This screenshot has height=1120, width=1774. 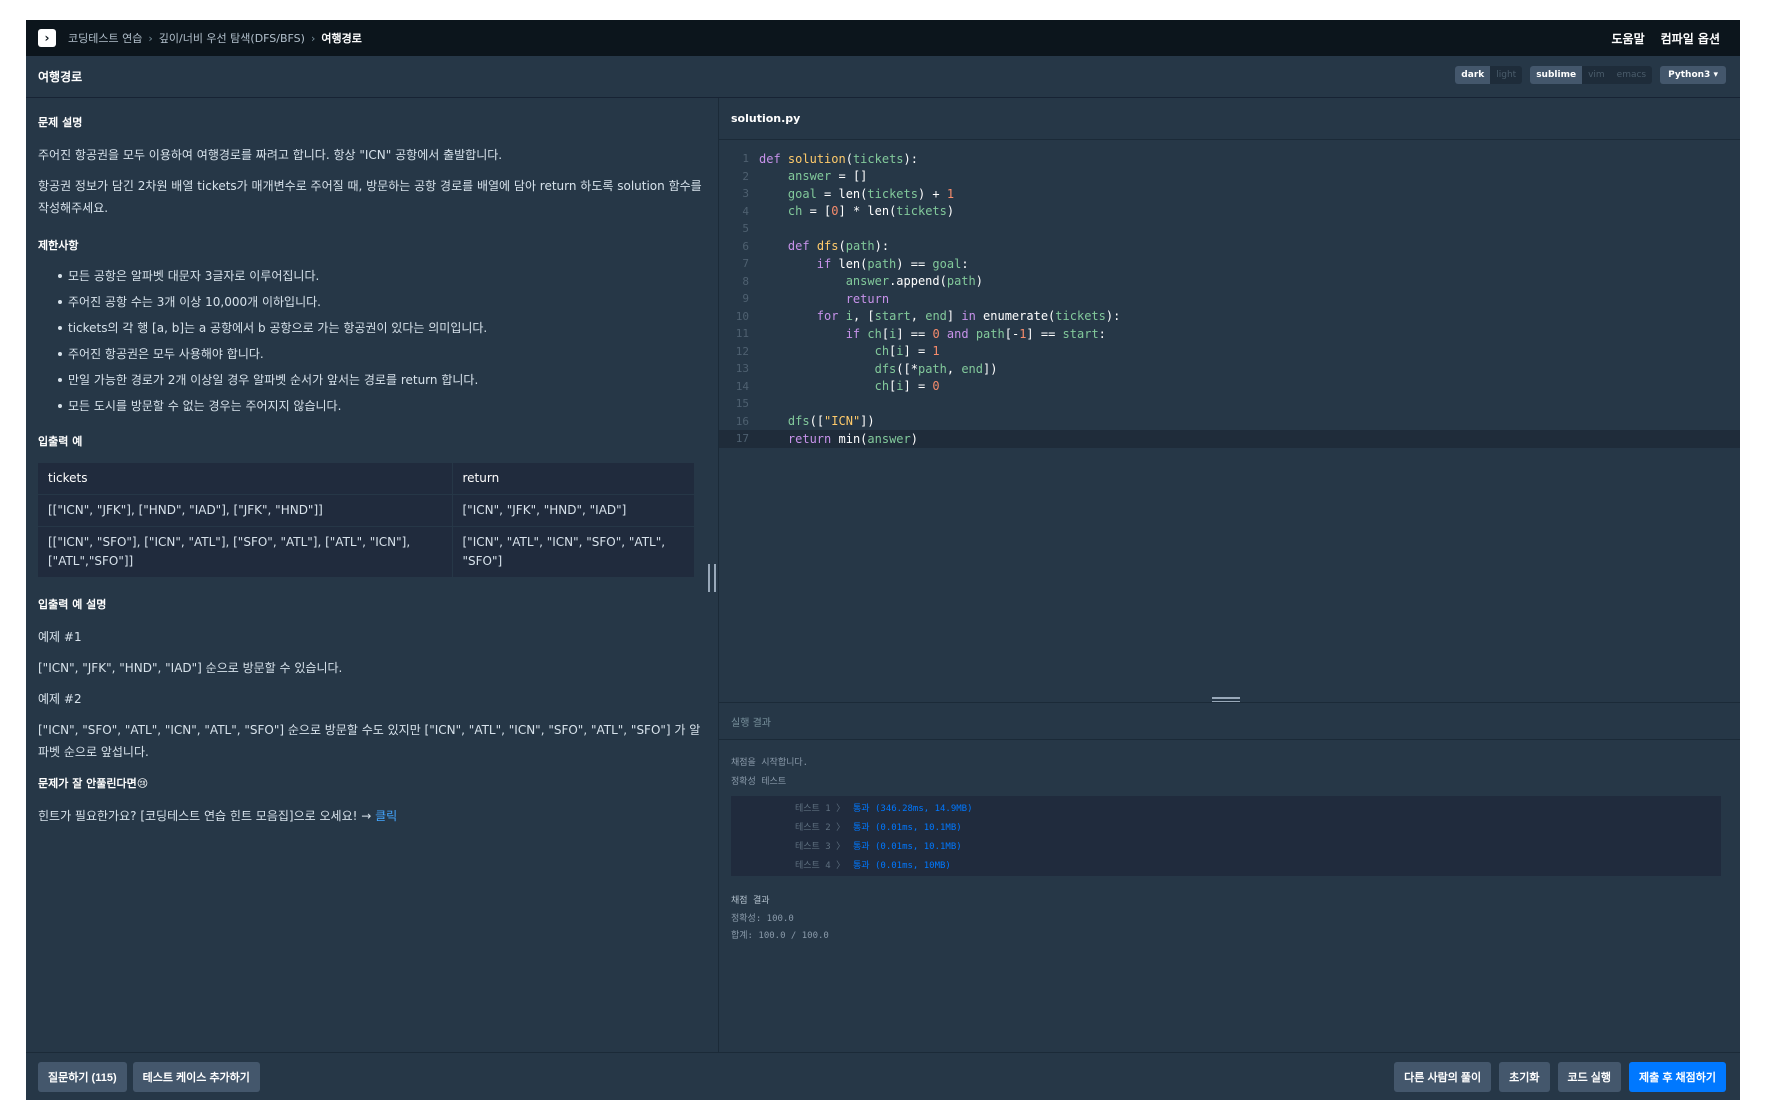 What do you see at coordinates (60, 441) in the screenshot?
I see `io-heading: 입출력 예` at bounding box center [60, 441].